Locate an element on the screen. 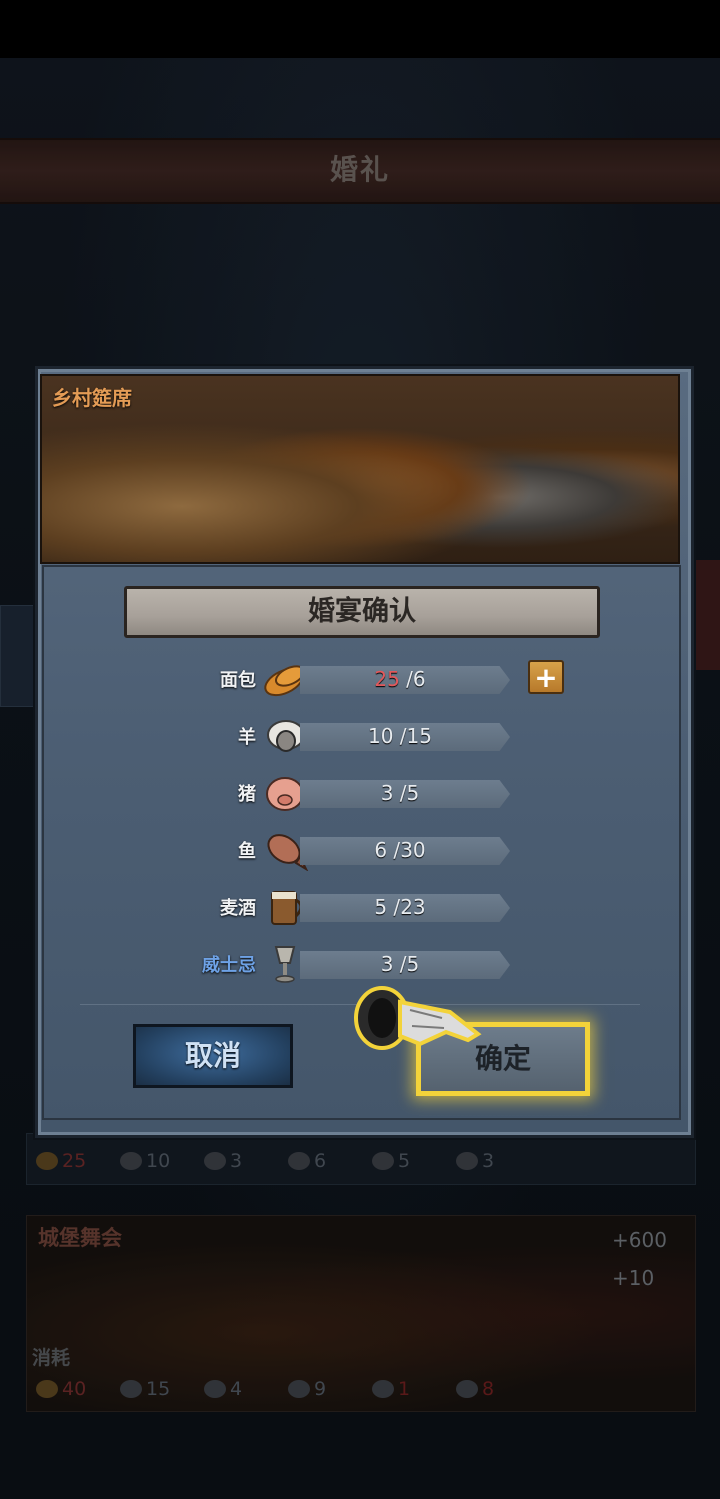 The height and width of the screenshot is (1499, 720). resource-label: 鱼 is located at coordinates (247, 851).